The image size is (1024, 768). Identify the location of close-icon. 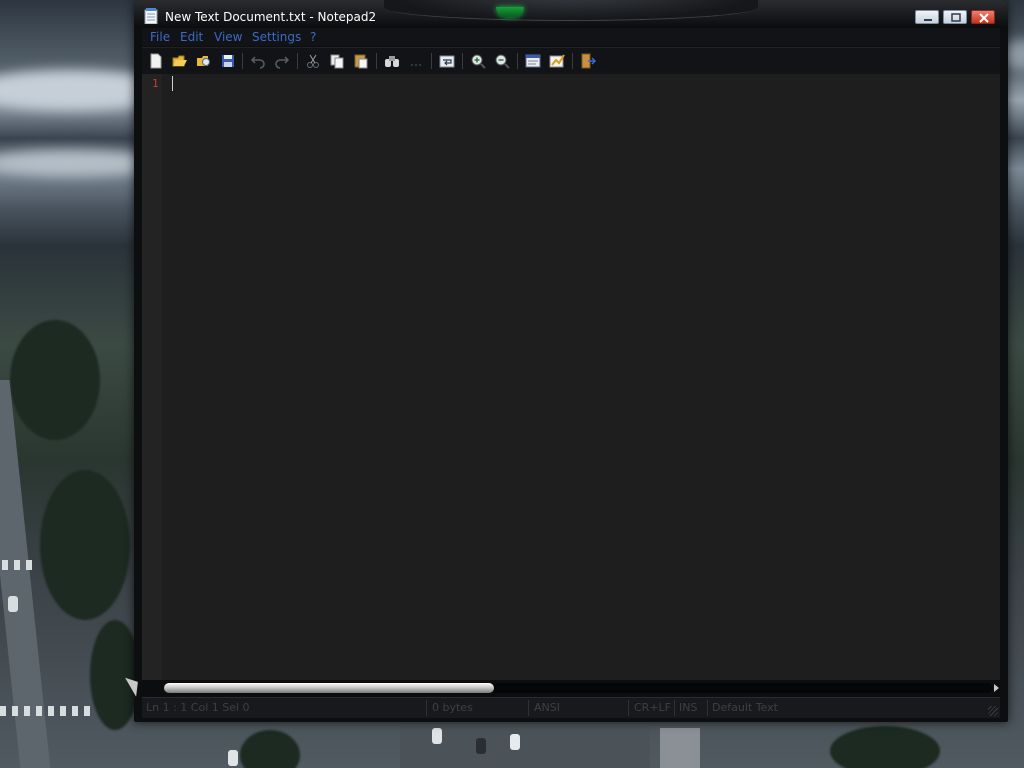
(984, 18).